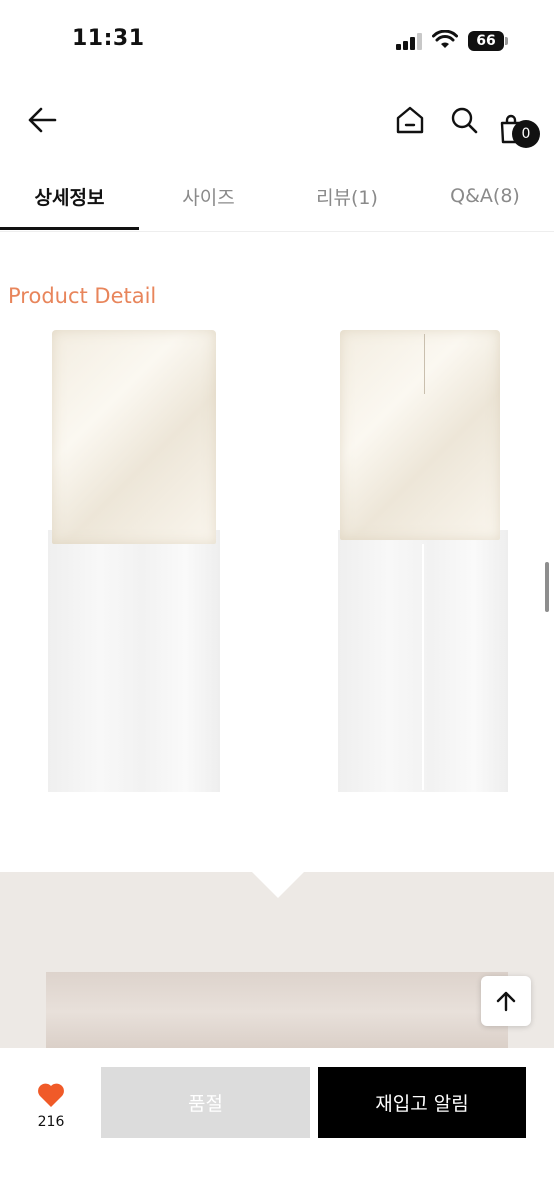  Describe the element at coordinates (134, 561) in the screenshot. I see `product-image-front` at that location.